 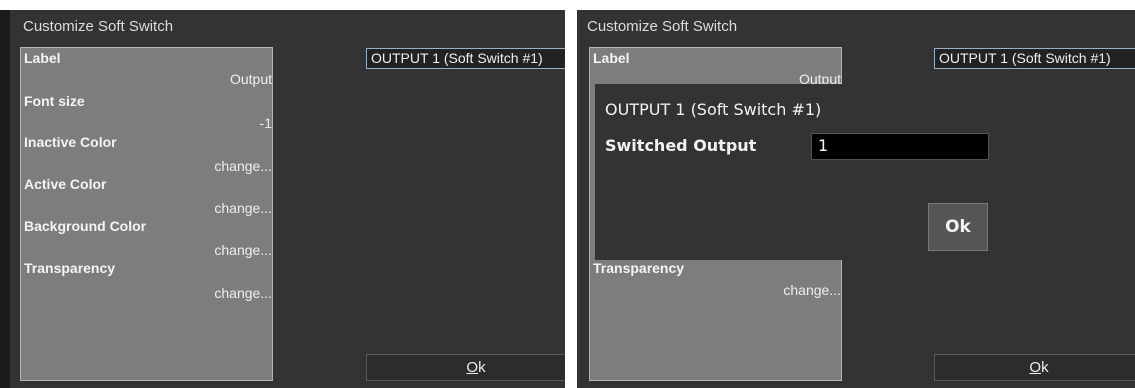 What do you see at coordinates (251, 79) in the screenshot?
I see `prop-label-value: Output` at bounding box center [251, 79].